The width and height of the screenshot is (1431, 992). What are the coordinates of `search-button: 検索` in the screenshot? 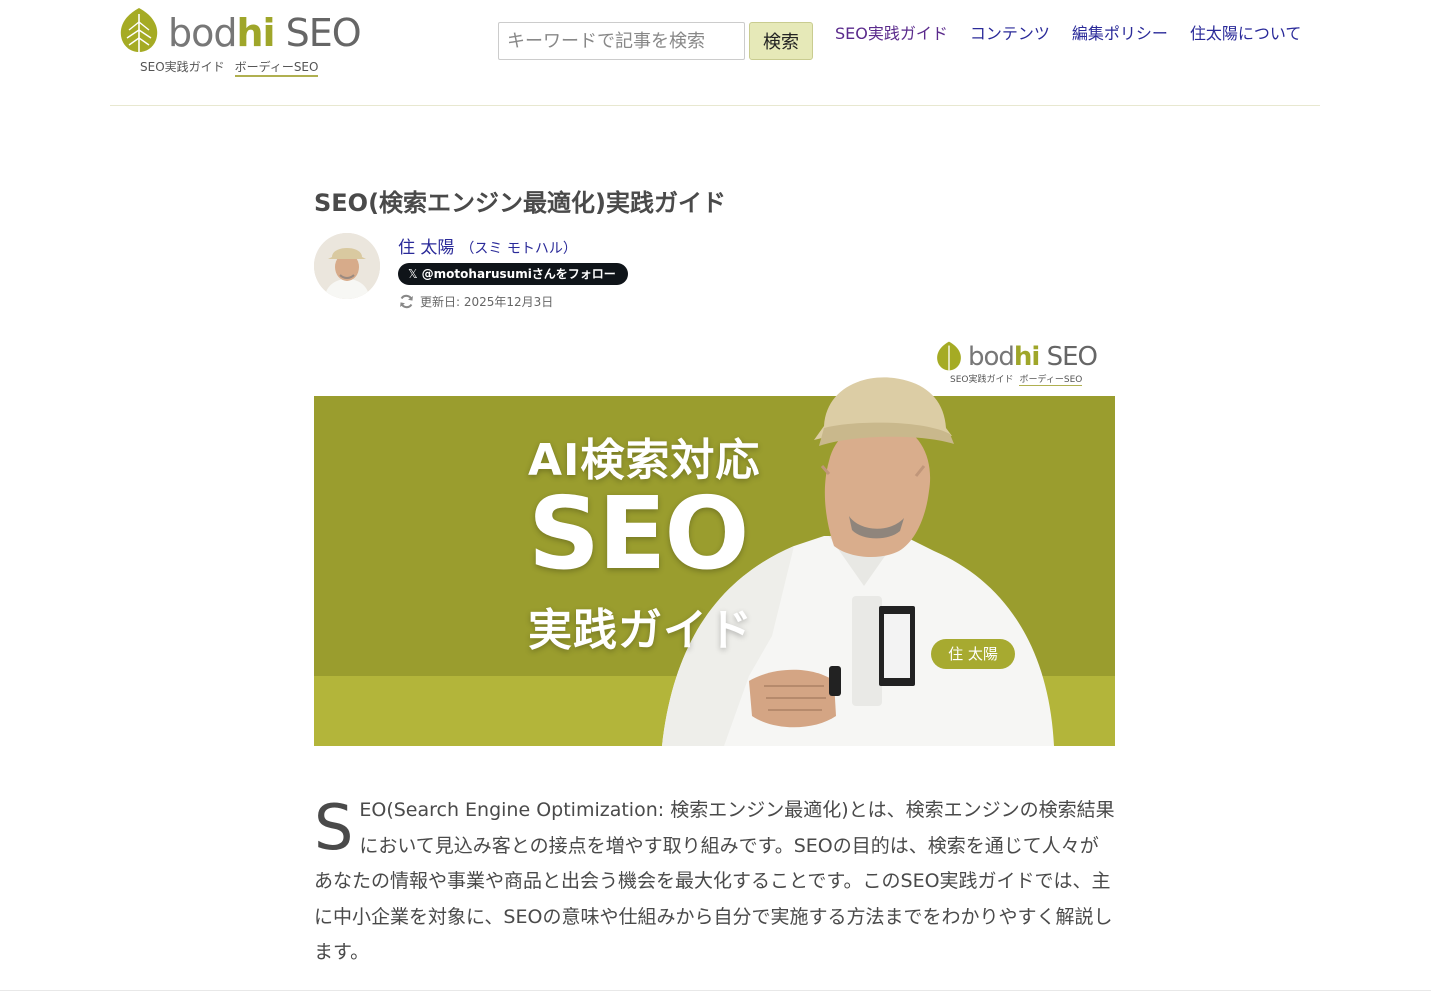 It's located at (781, 41).